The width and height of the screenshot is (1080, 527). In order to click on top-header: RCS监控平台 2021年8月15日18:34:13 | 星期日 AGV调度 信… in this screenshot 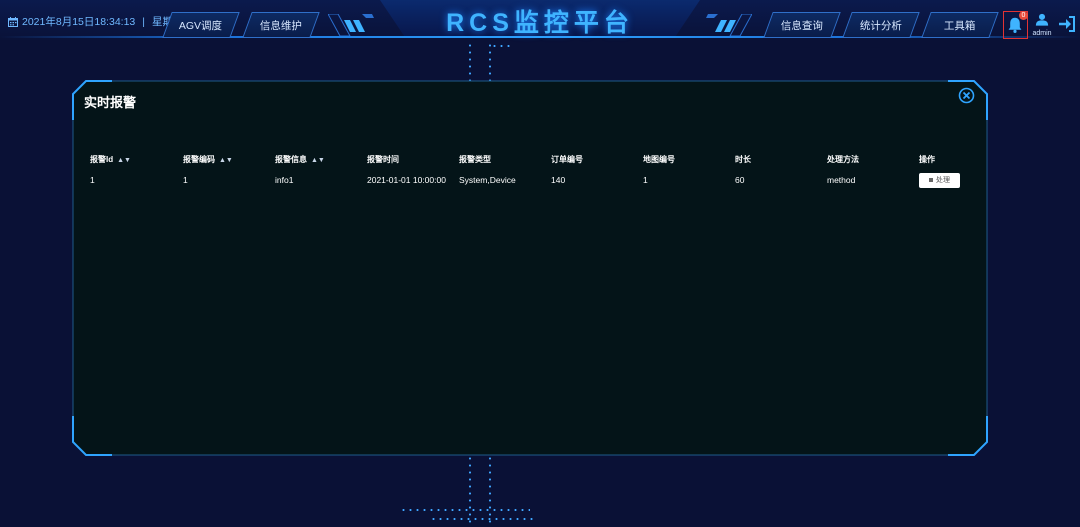, I will do `click(540, 22)`.